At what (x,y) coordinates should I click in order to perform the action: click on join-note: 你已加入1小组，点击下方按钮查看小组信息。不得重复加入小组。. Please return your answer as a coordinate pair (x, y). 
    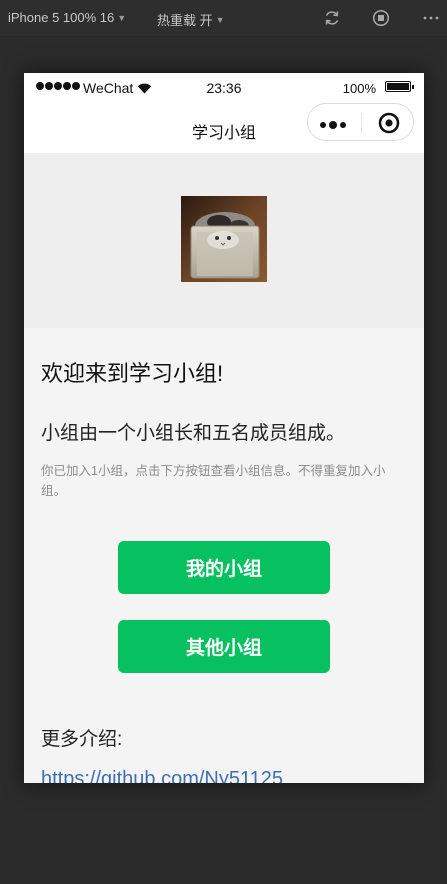
    Looking at the image, I should click on (213, 481).